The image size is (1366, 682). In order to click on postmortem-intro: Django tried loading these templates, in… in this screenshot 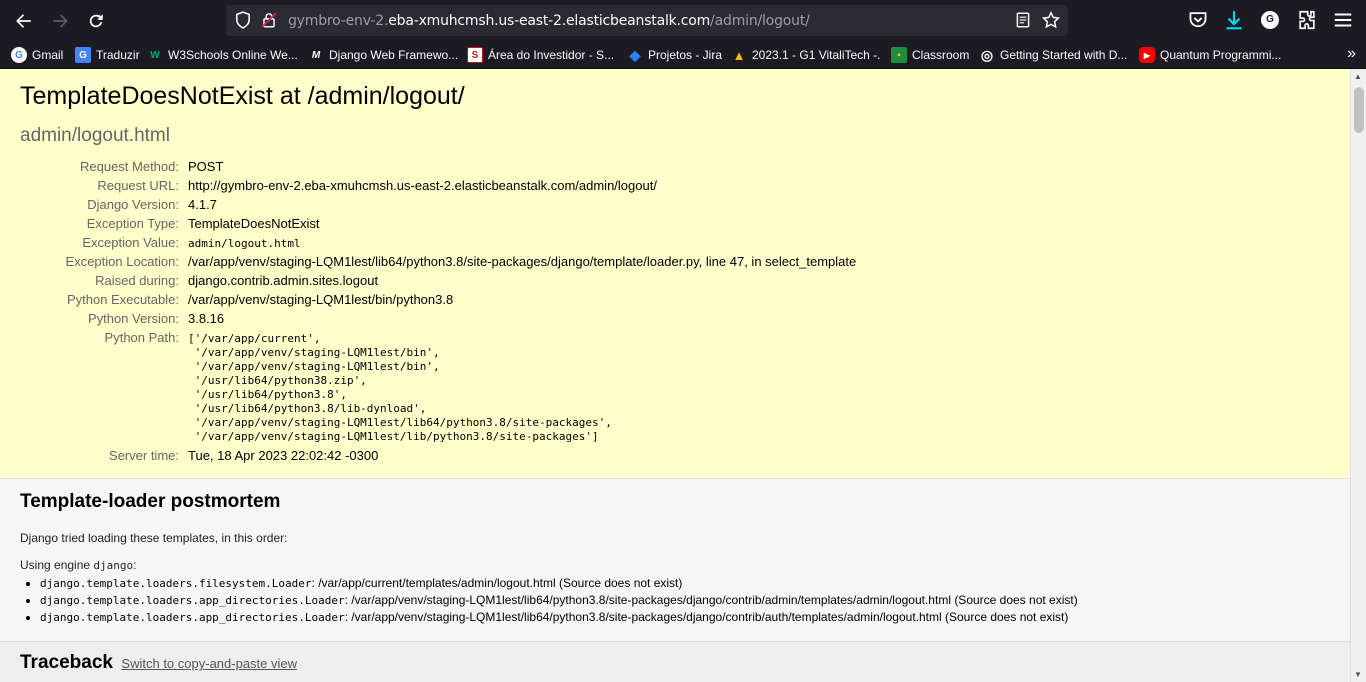, I will do `click(154, 538)`.